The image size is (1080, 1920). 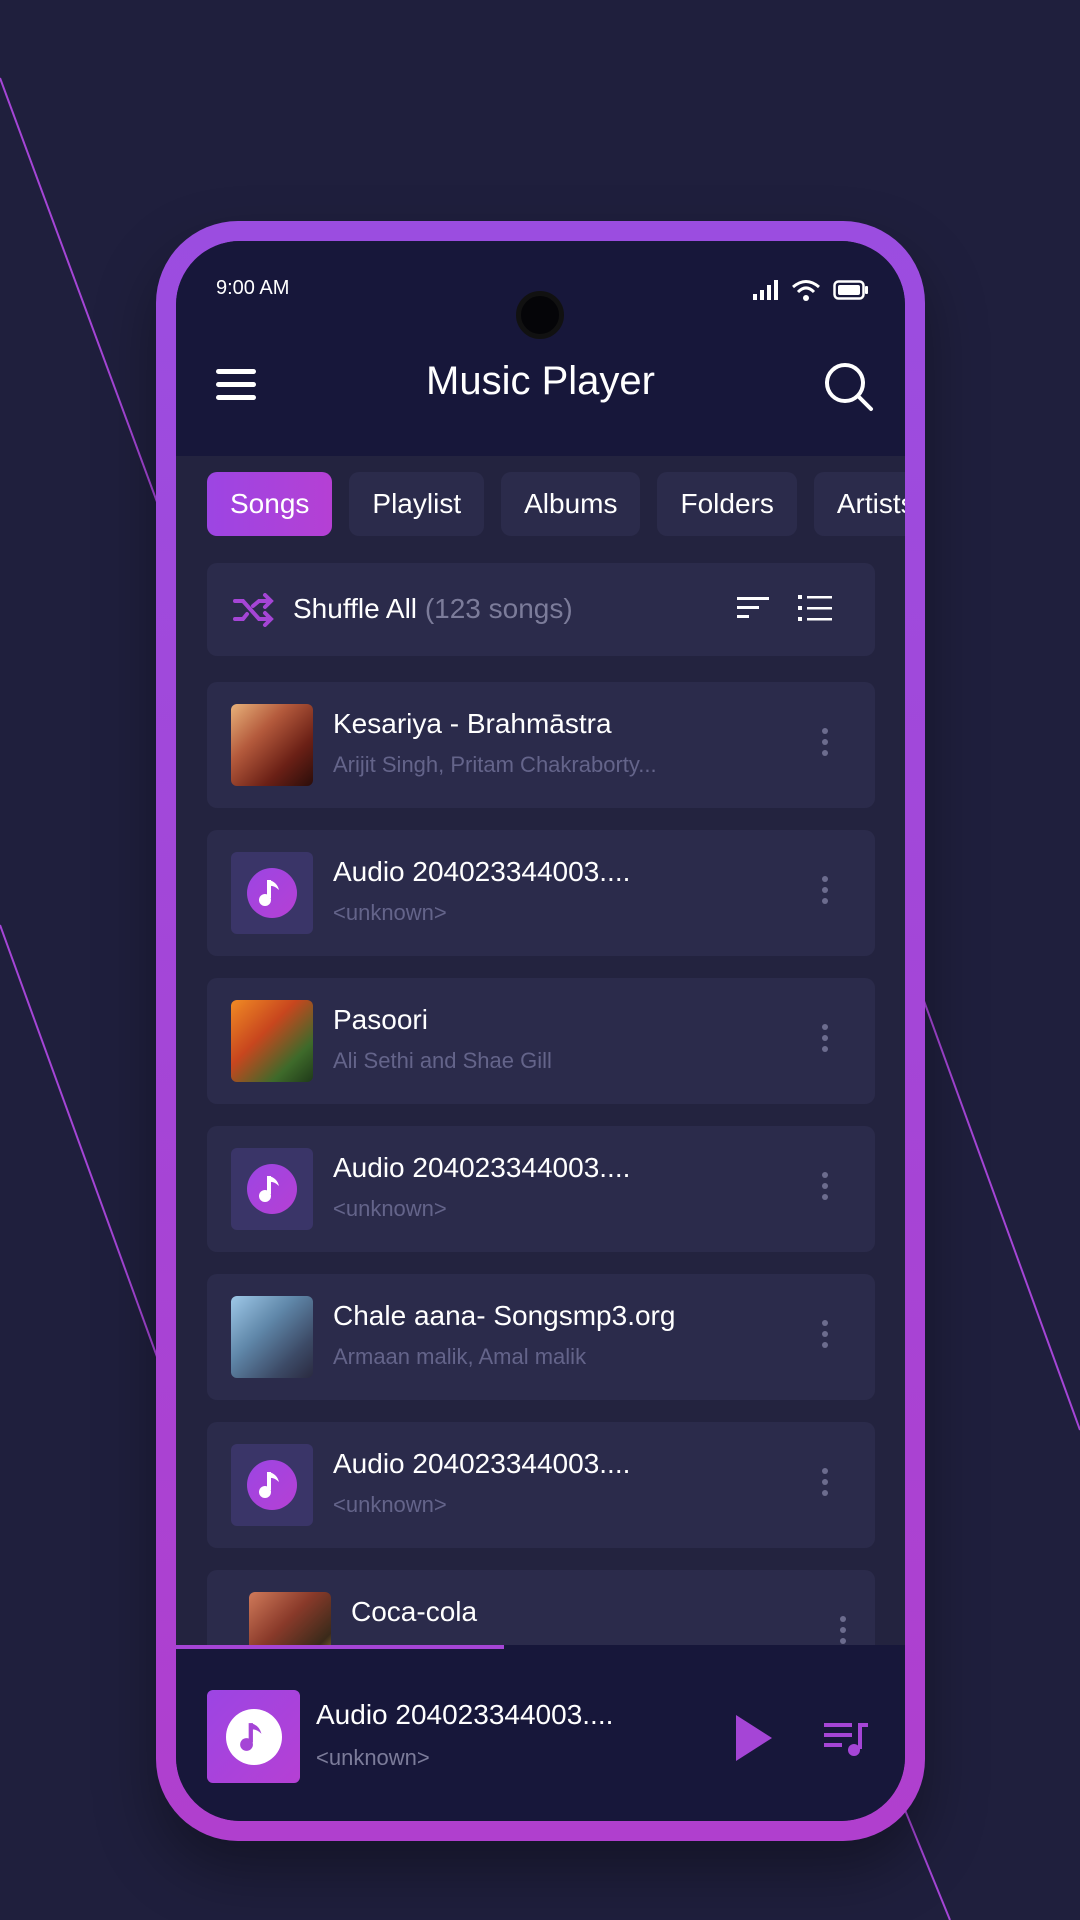 I want to click on mini-player: Audio 204023344003.... <unknown>, so click(x=540, y=1735).